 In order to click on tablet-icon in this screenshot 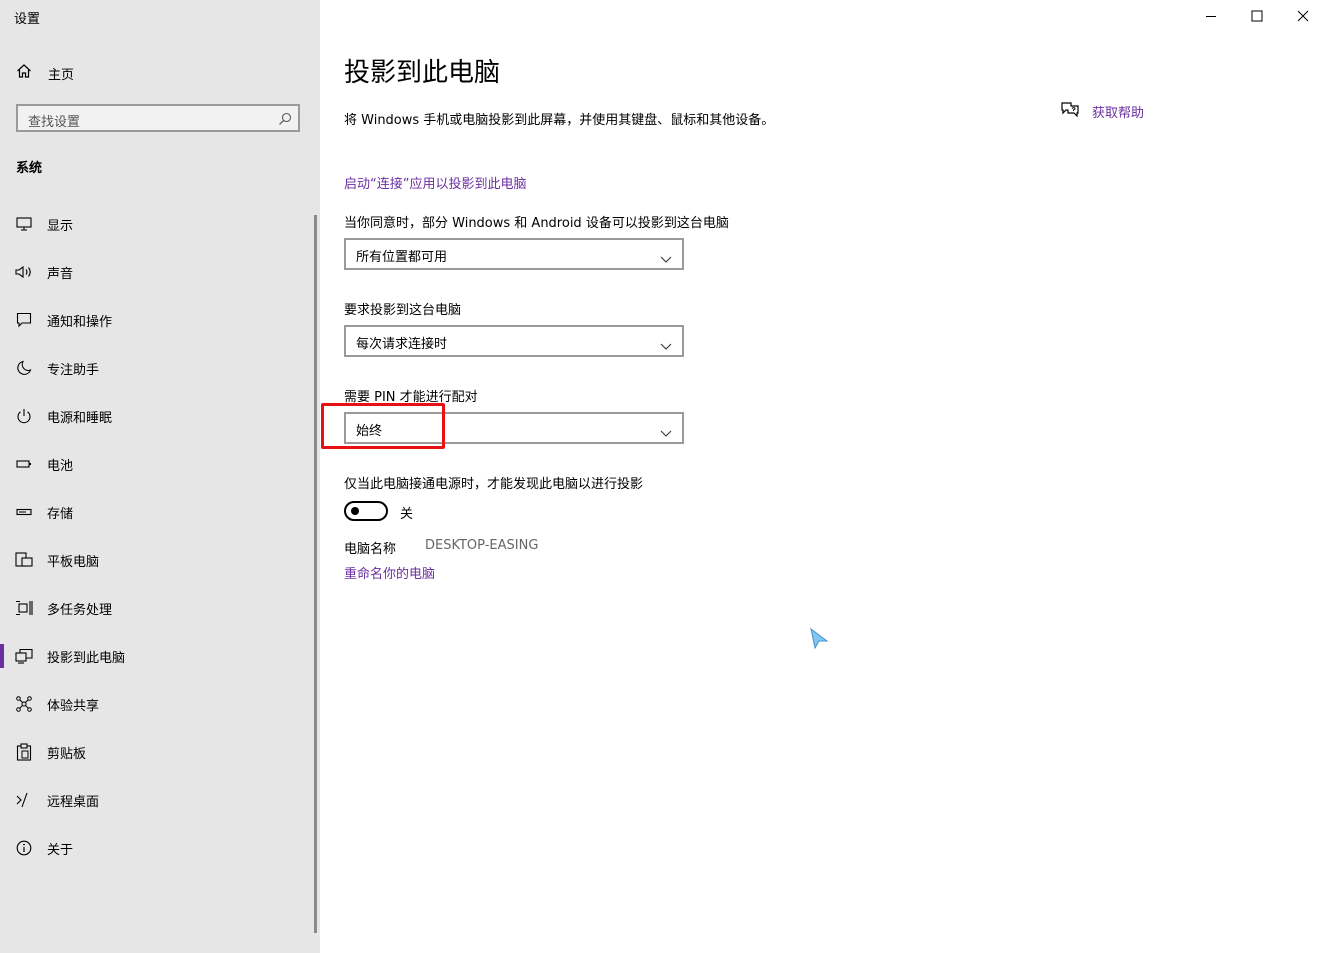, I will do `click(24, 560)`.